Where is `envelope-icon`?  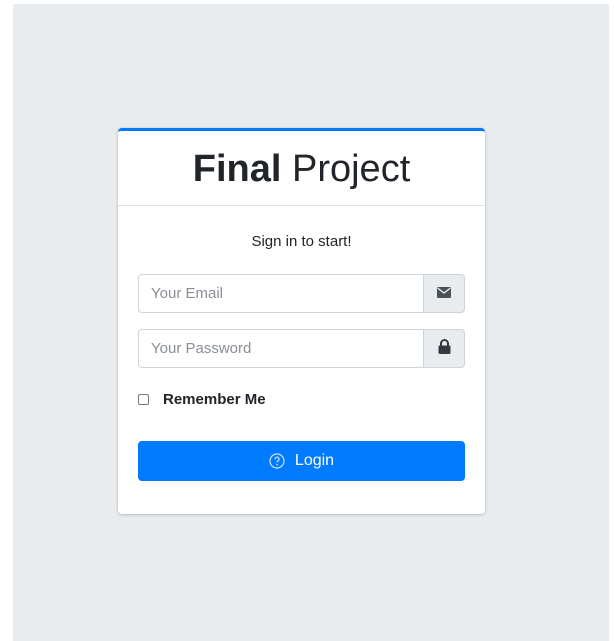 envelope-icon is located at coordinates (444, 294).